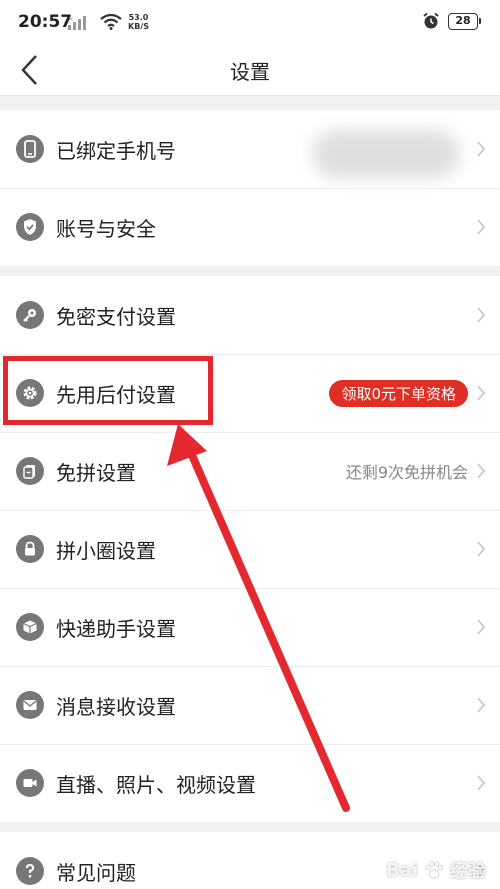  I want to click on row-free-group-buy: 免拼设置 还剩9次免拼机会, so click(250, 471).